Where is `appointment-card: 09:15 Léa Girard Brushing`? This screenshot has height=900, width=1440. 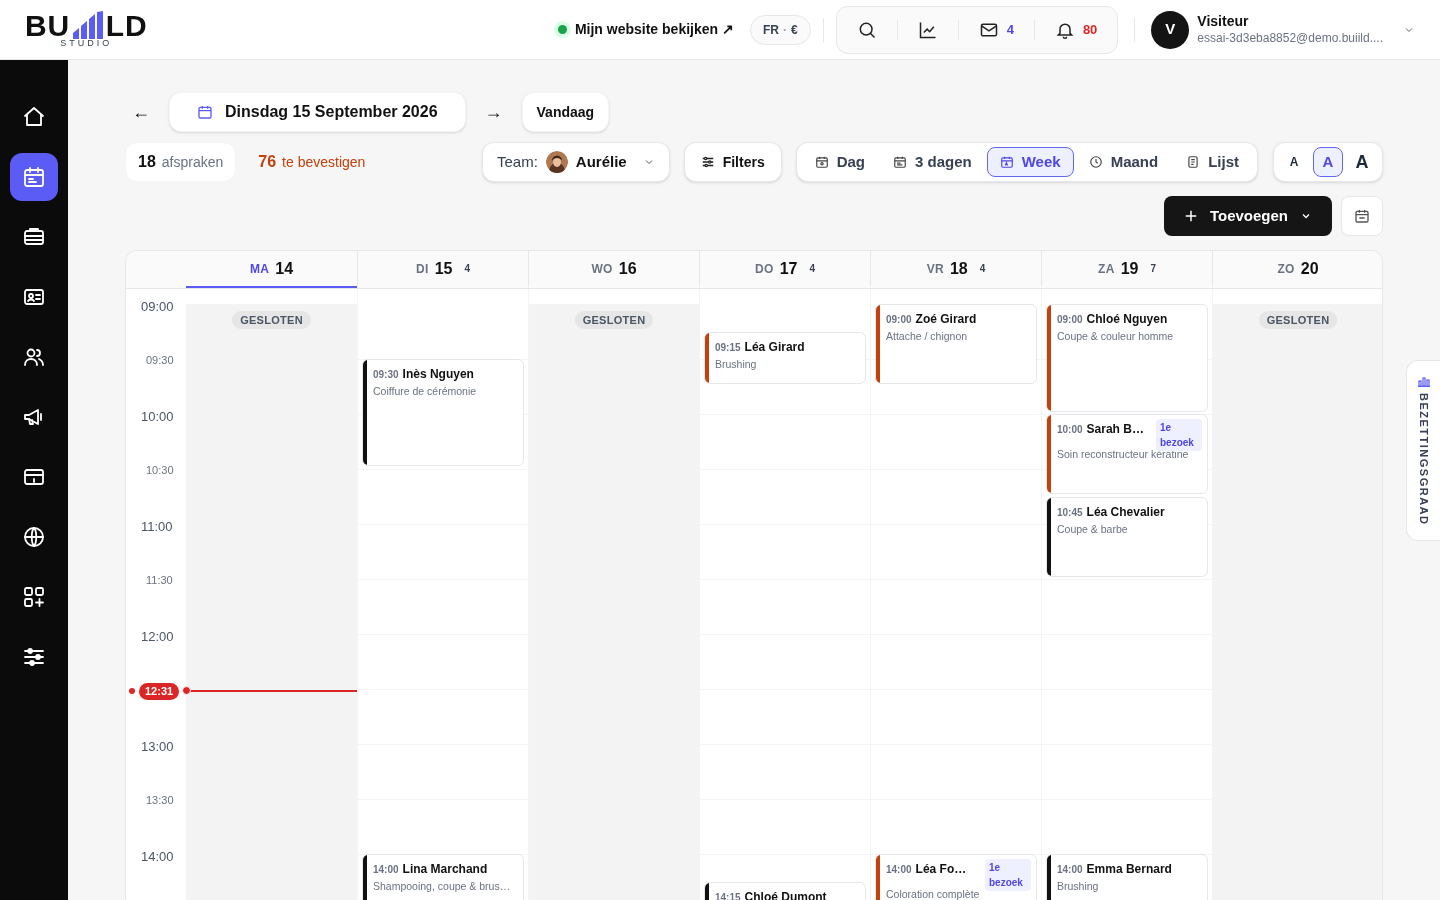 appointment-card: 09:15 Léa Girard Brushing is located at coordinates (785, 357).